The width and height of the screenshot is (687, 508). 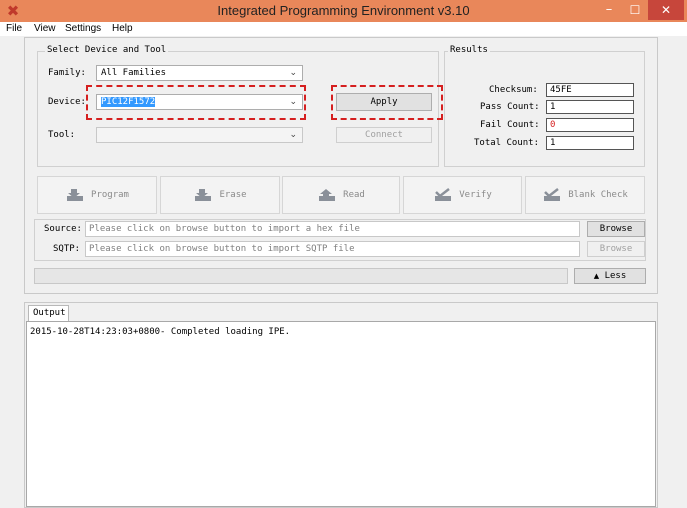 What do you see at coordinates (343, 10) in the screenshot?
I see `window-title: Integrated Programming Environment v3.10` at bounding box center [343, 10].